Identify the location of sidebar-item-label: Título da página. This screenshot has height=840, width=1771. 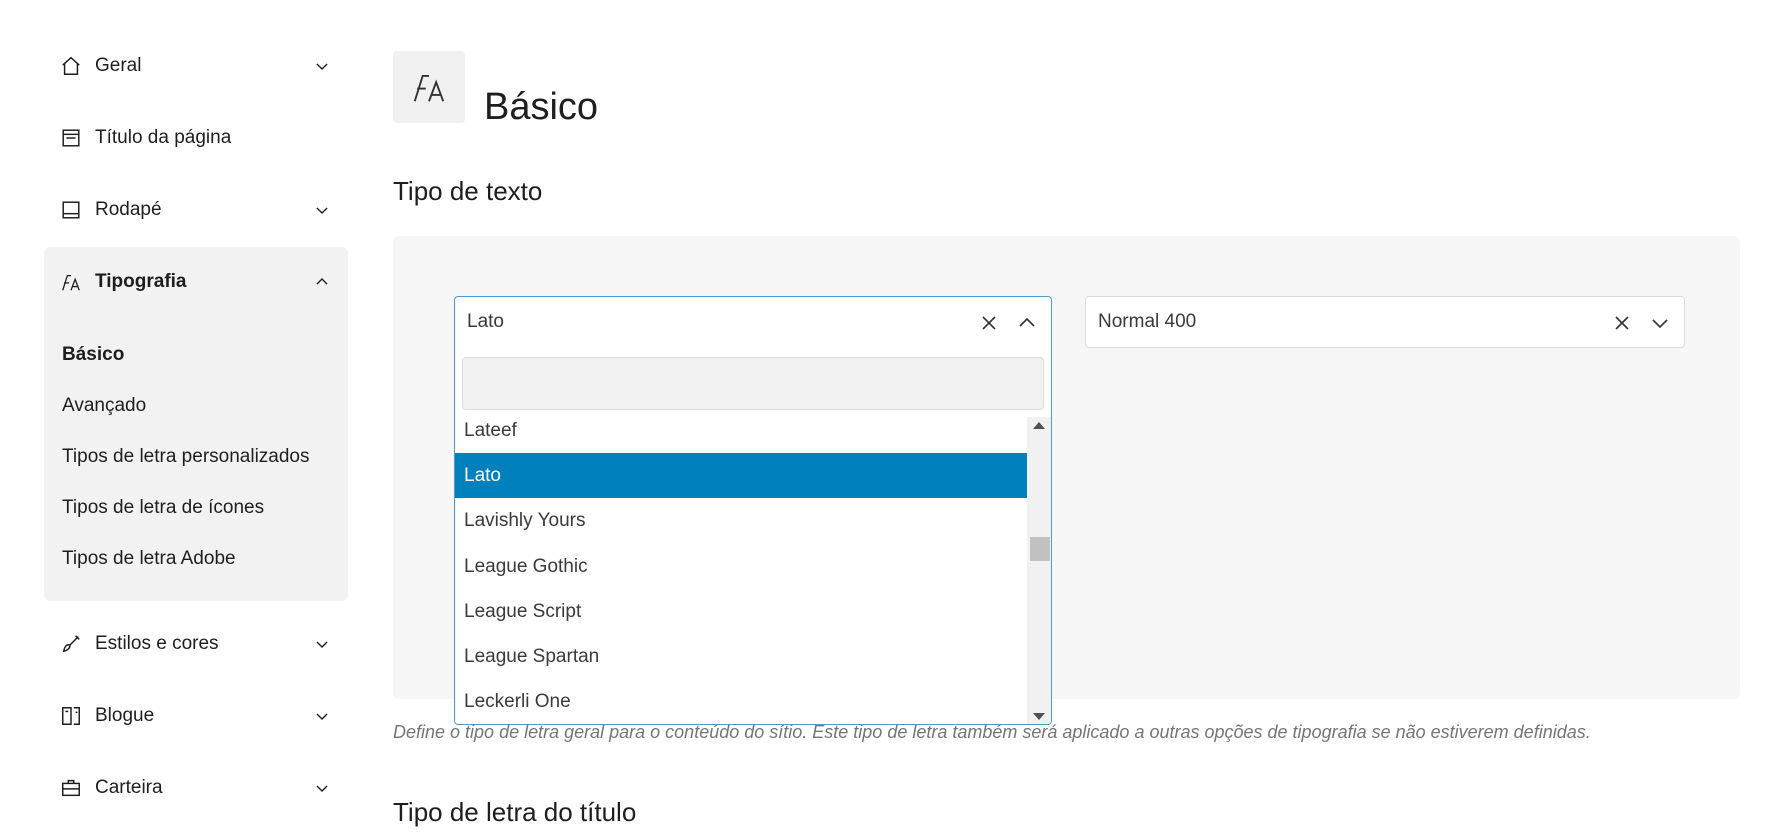
(163, 137).